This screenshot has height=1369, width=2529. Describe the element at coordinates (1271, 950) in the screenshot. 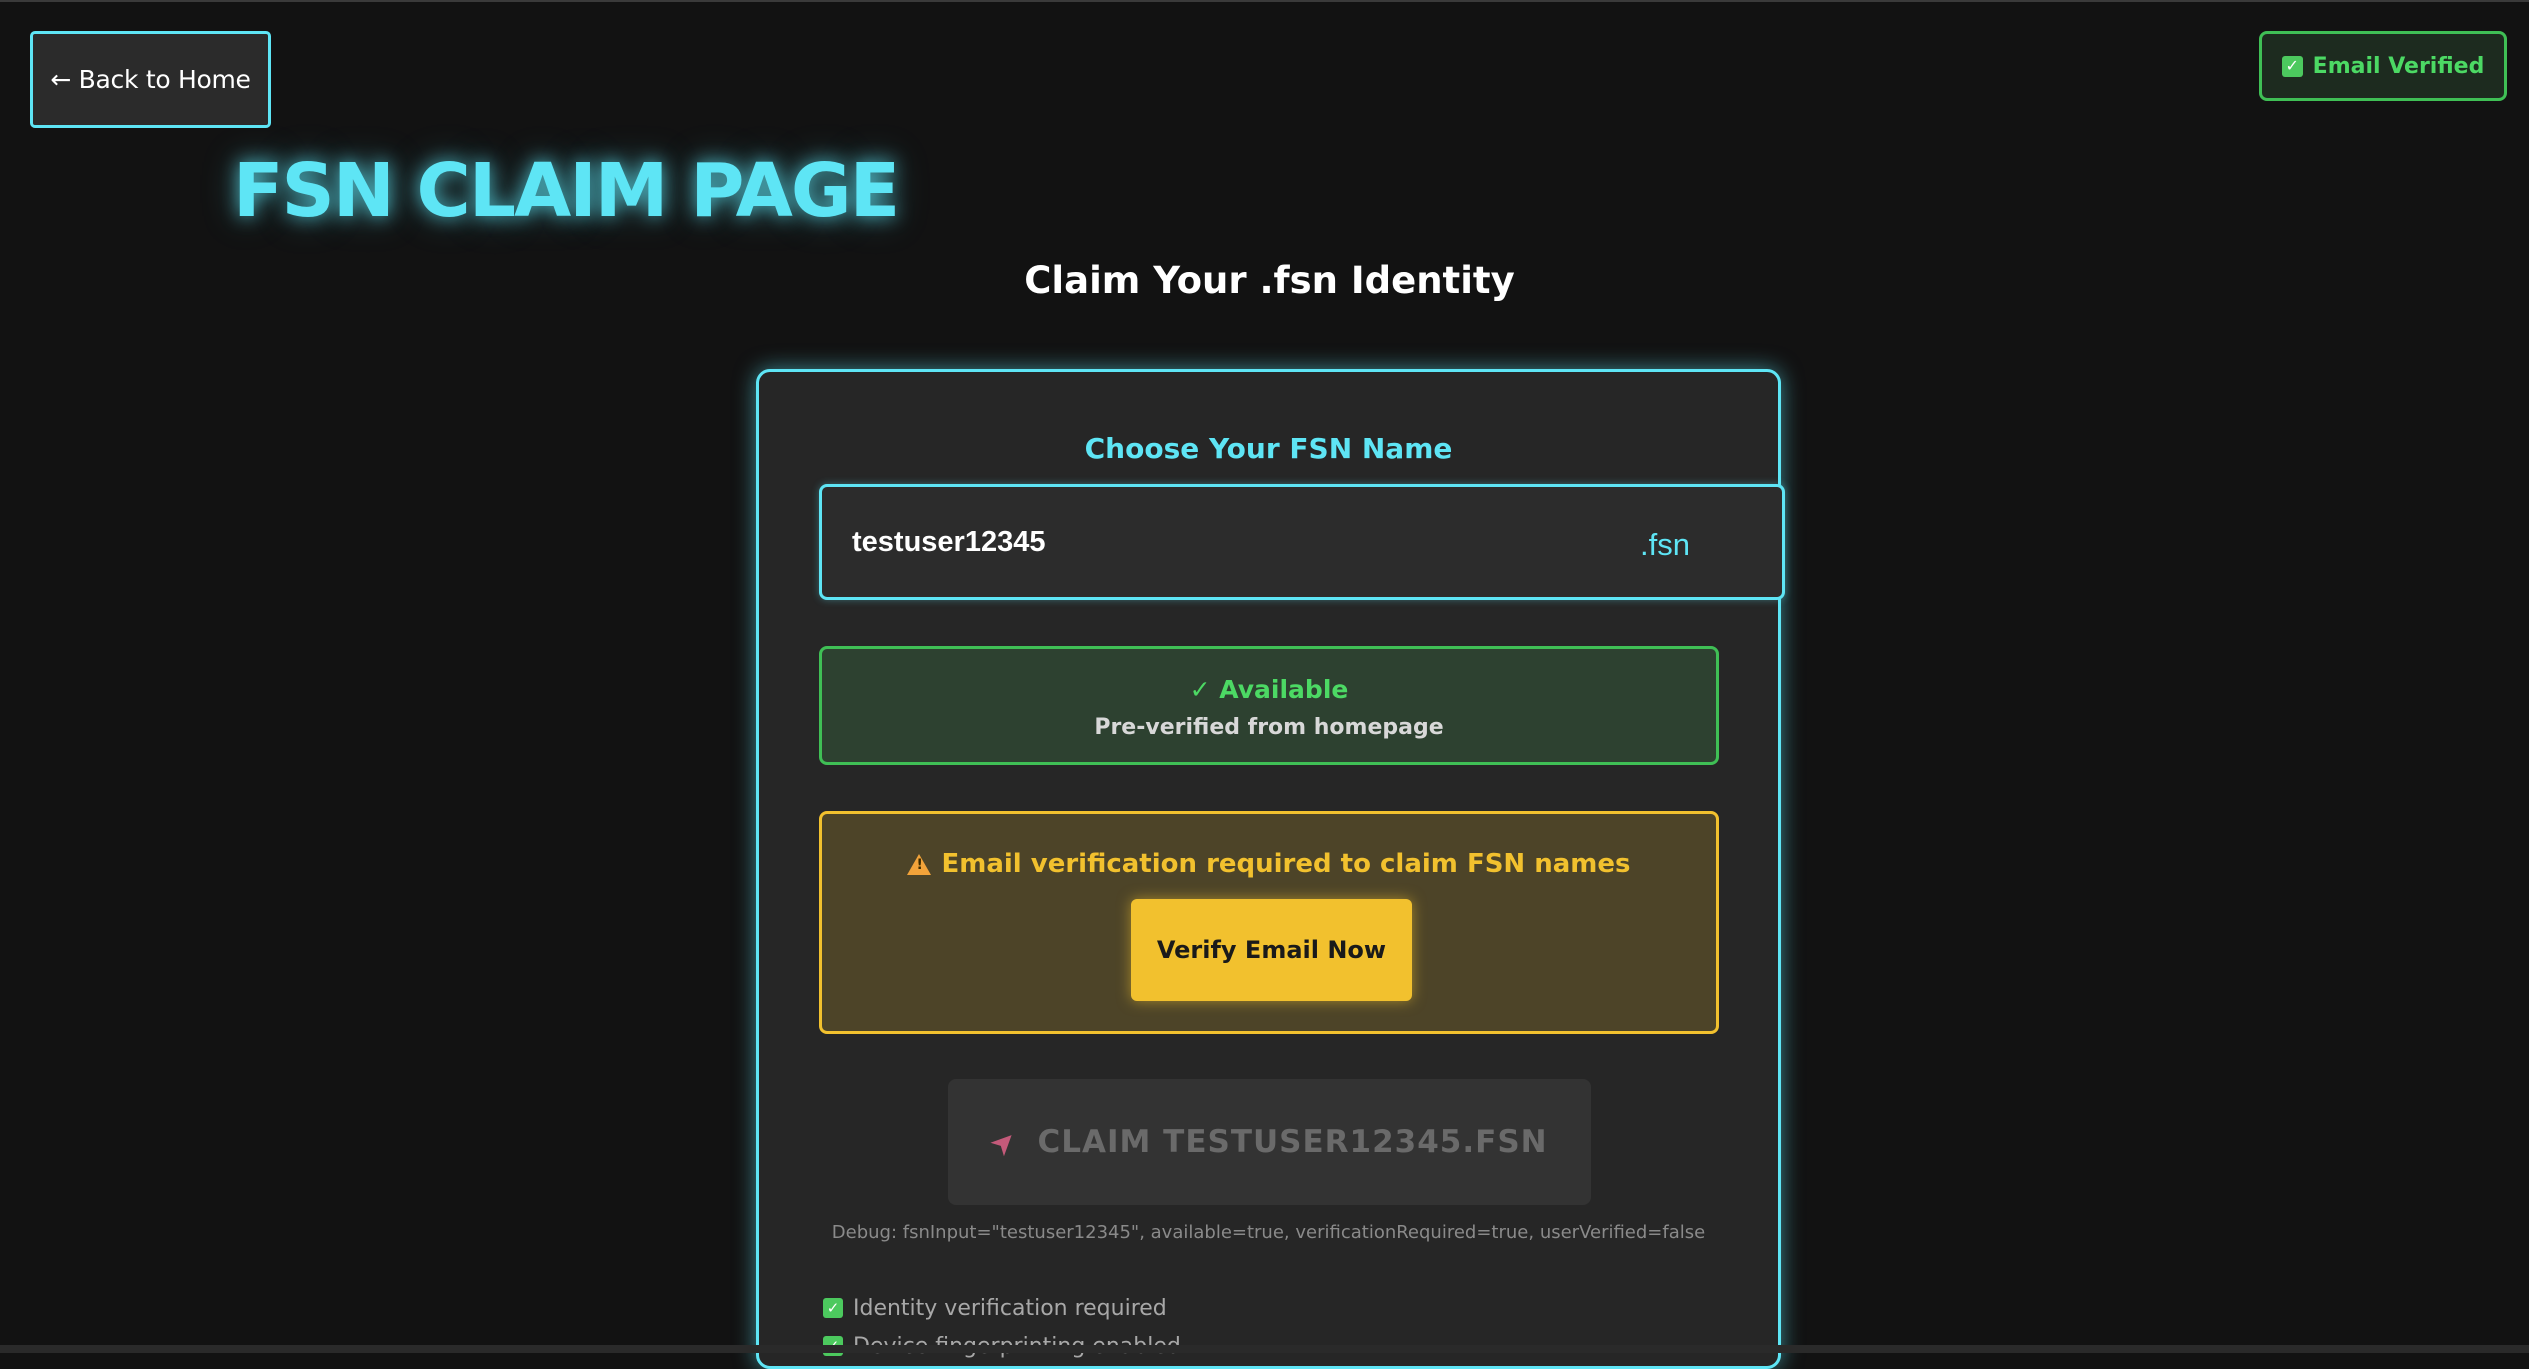

I see `verify-email-button: Verify Email Now` at that location.